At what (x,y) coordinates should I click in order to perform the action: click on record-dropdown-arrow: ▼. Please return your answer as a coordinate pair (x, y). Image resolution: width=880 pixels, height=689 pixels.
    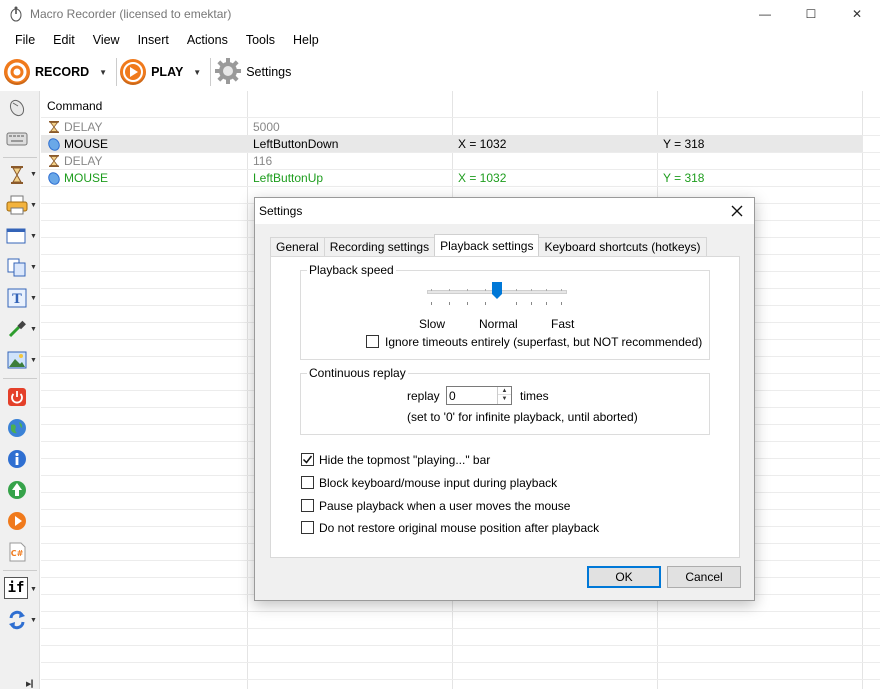
    Looking at the image, I should click on (103, 72).